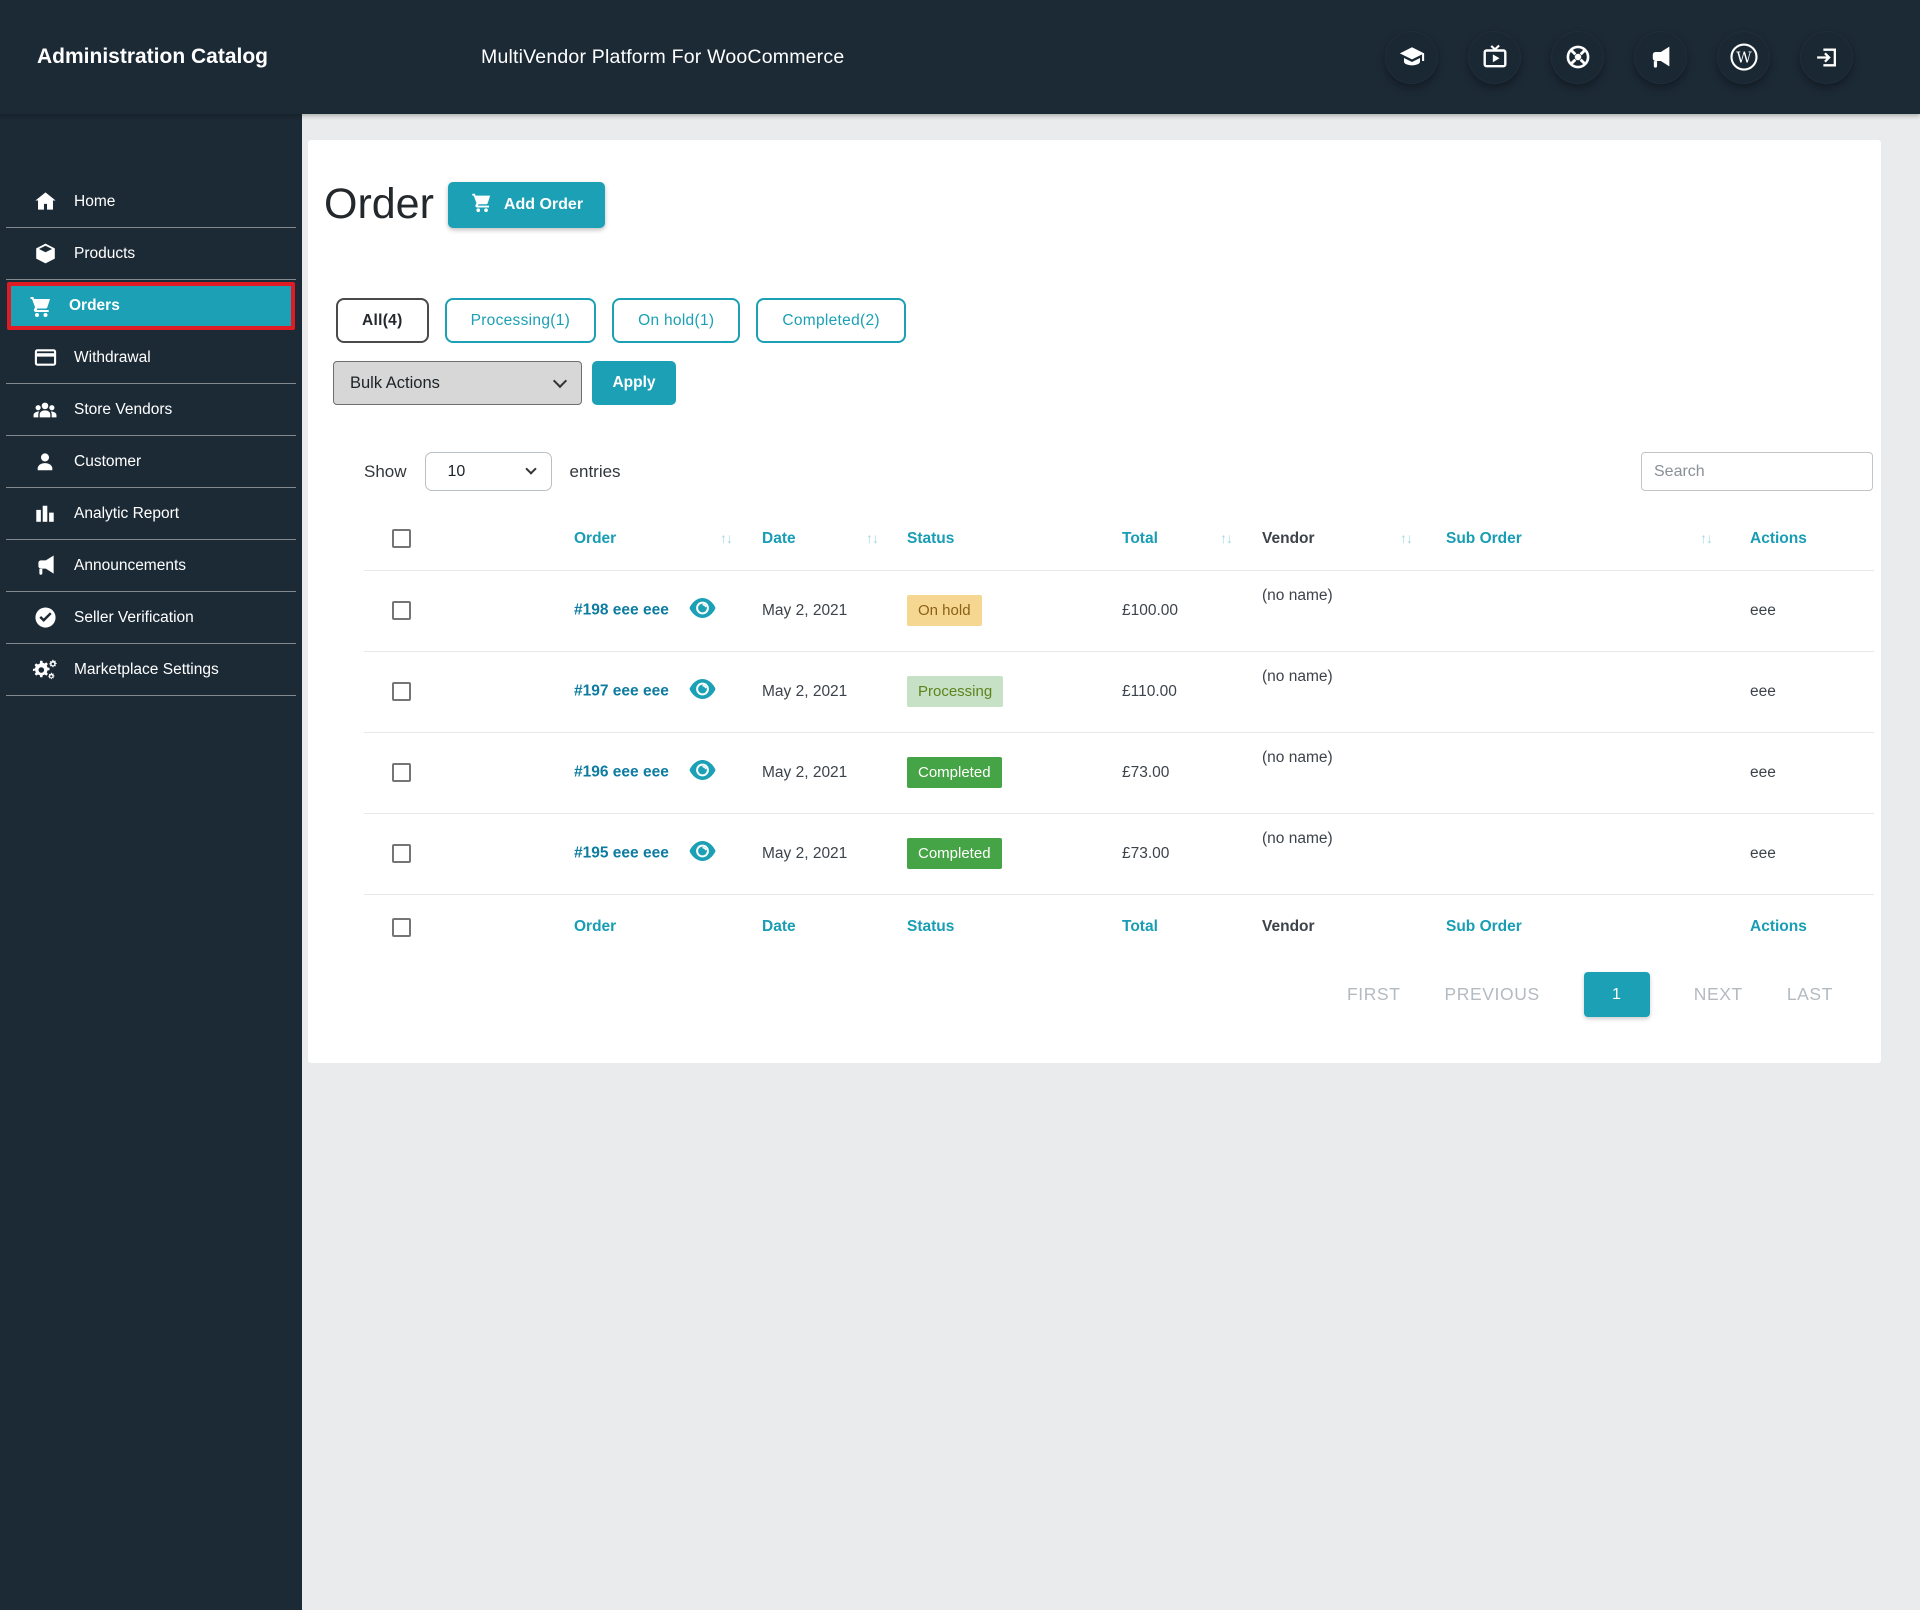  I want to click on sidebar-item-label: Analytic Report, so click(127, 513).